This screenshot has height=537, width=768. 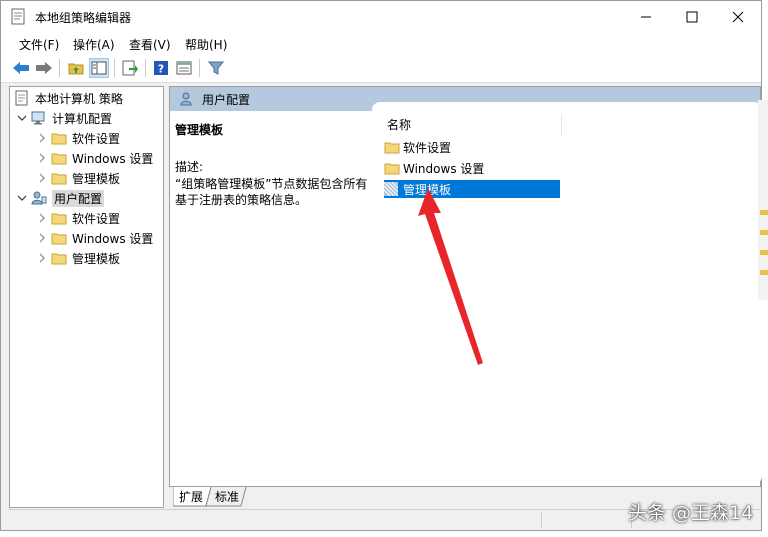 I want to click on annotation-arrow, so click(x=450, y=276).